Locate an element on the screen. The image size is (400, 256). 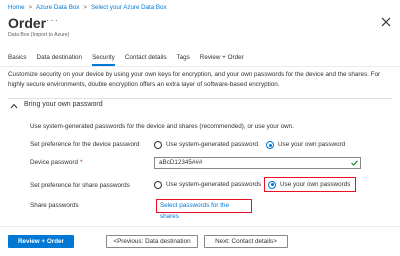
footer-divider is located at coordinates (200, 226).